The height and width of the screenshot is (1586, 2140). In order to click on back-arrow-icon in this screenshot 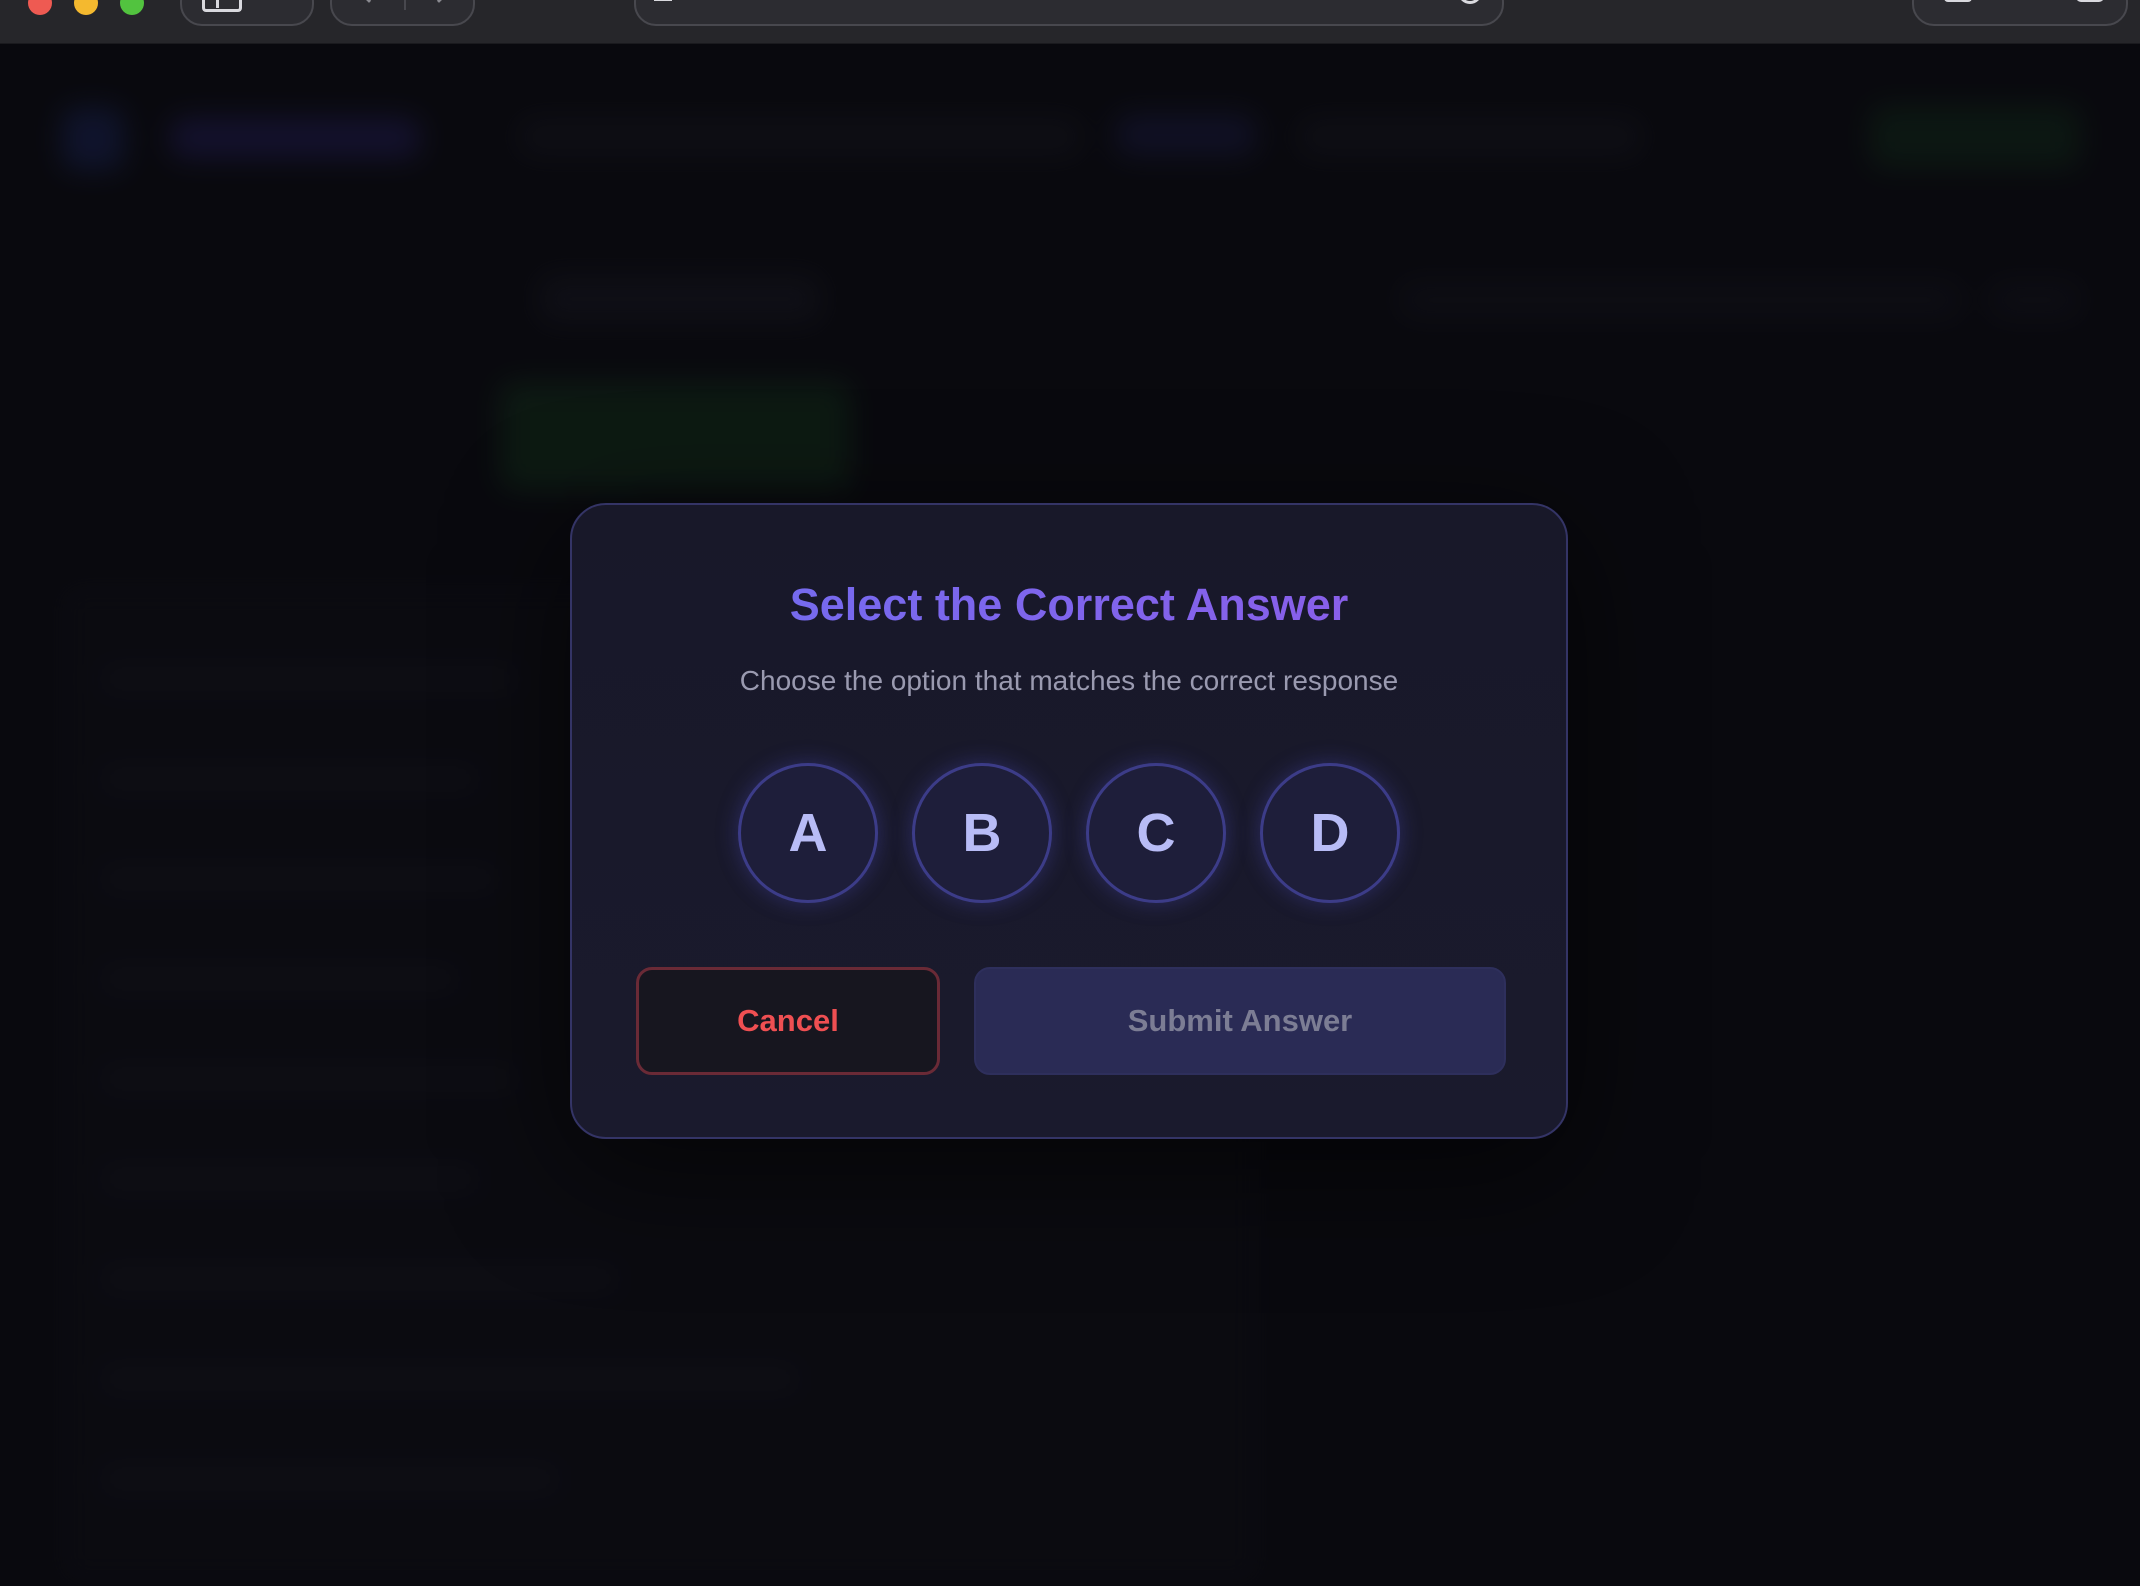, I will do `click(369, 1)`.